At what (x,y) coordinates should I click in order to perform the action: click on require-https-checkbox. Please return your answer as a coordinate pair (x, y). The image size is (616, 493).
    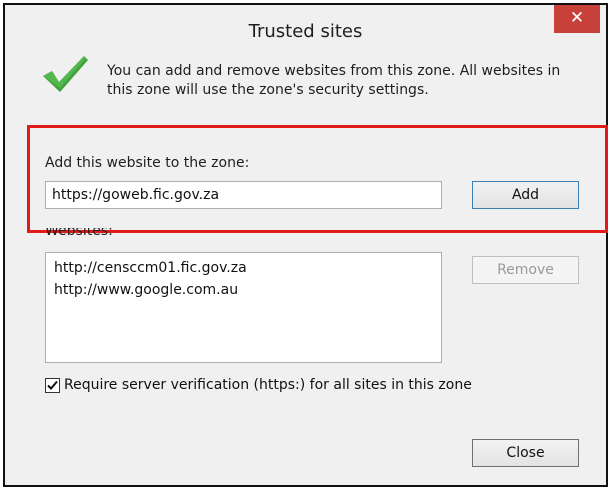
    Looking at the image, I should click on (52, 385).